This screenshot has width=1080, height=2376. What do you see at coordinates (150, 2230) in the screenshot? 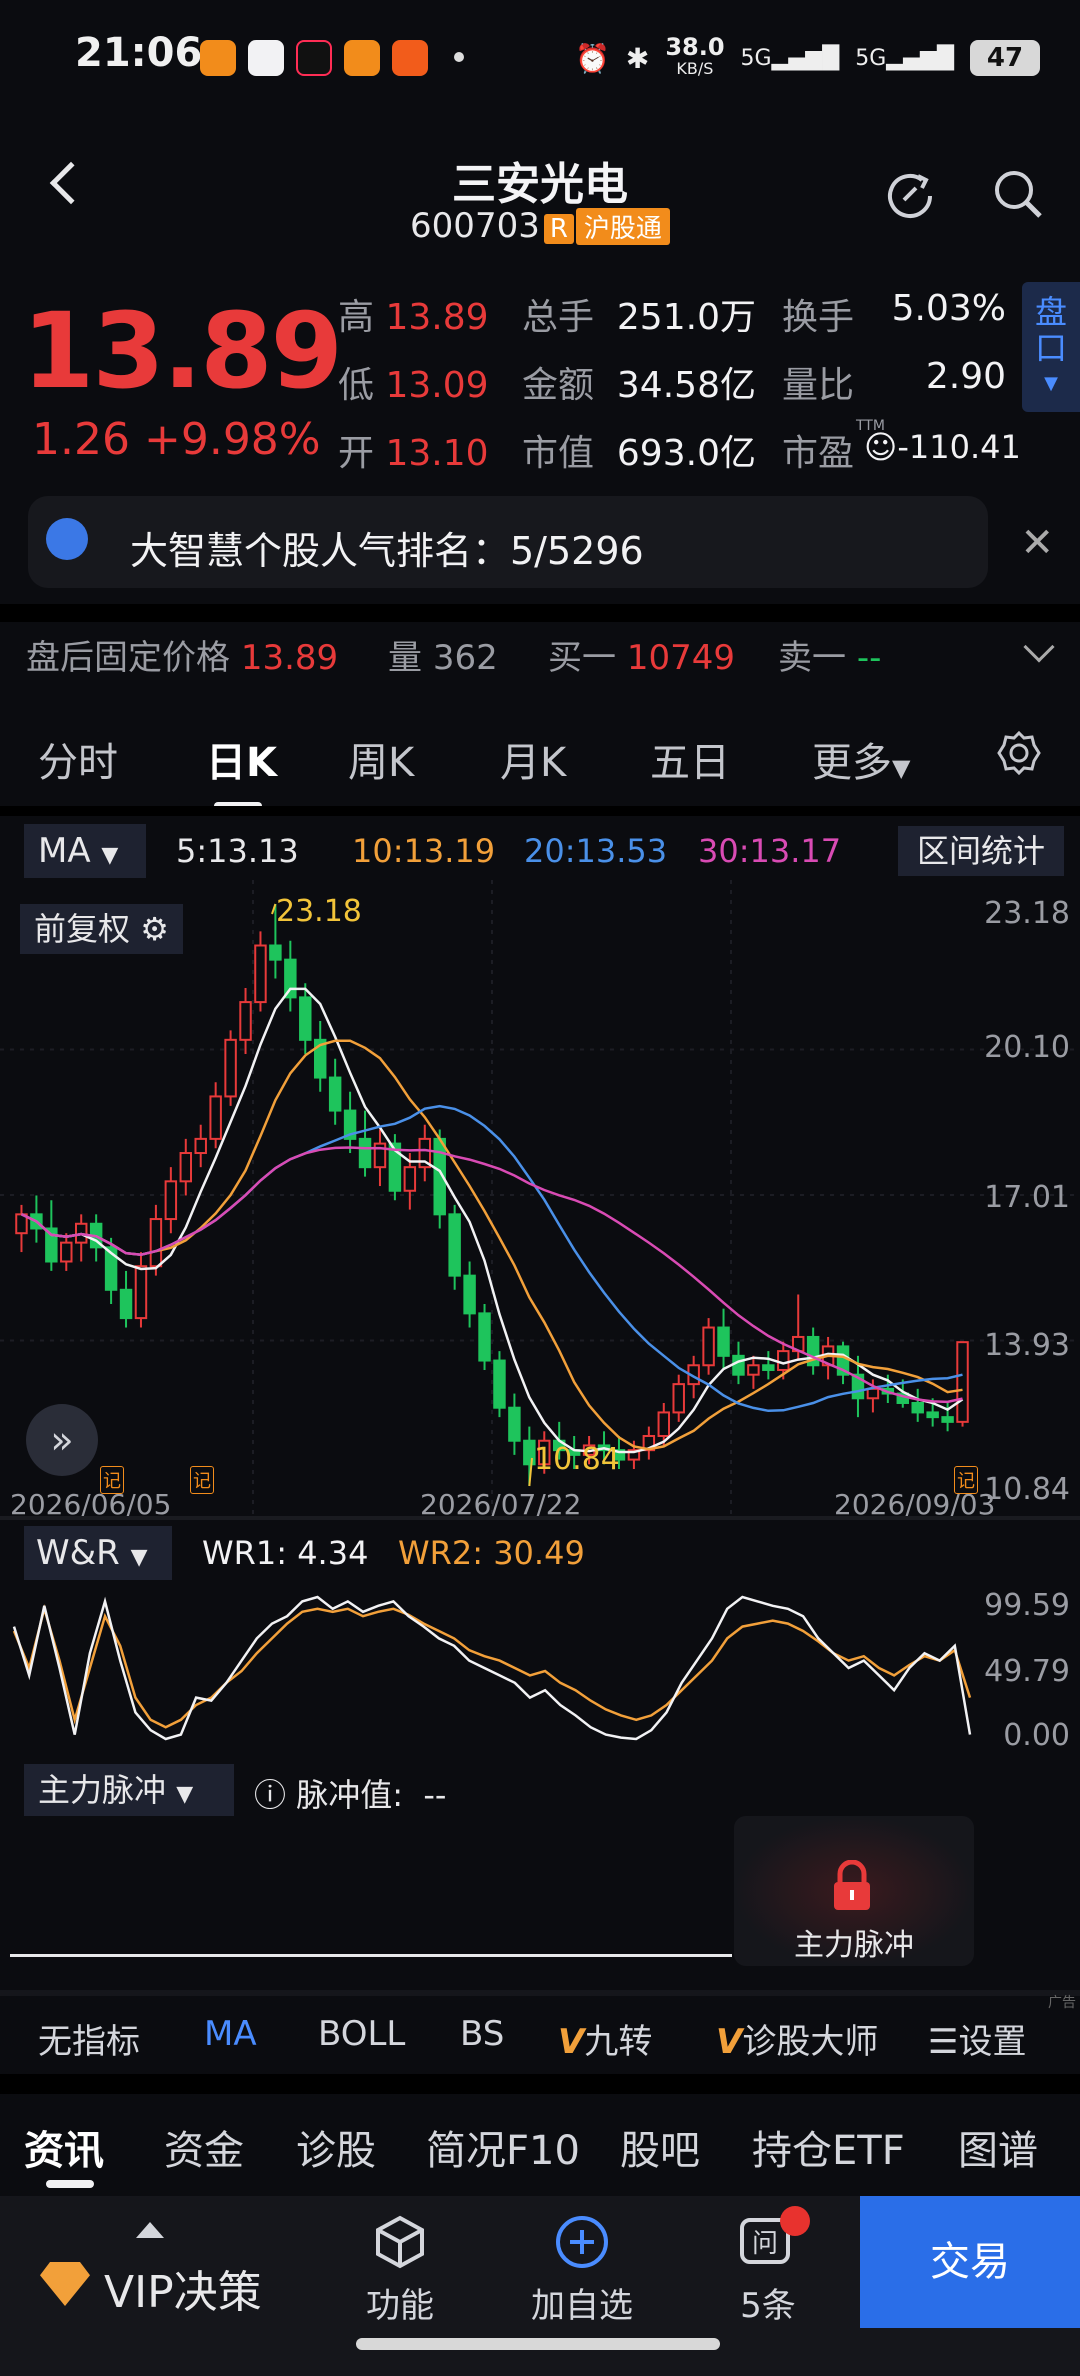
I see `expand-up-icon` at bounding box center [150, 2230].